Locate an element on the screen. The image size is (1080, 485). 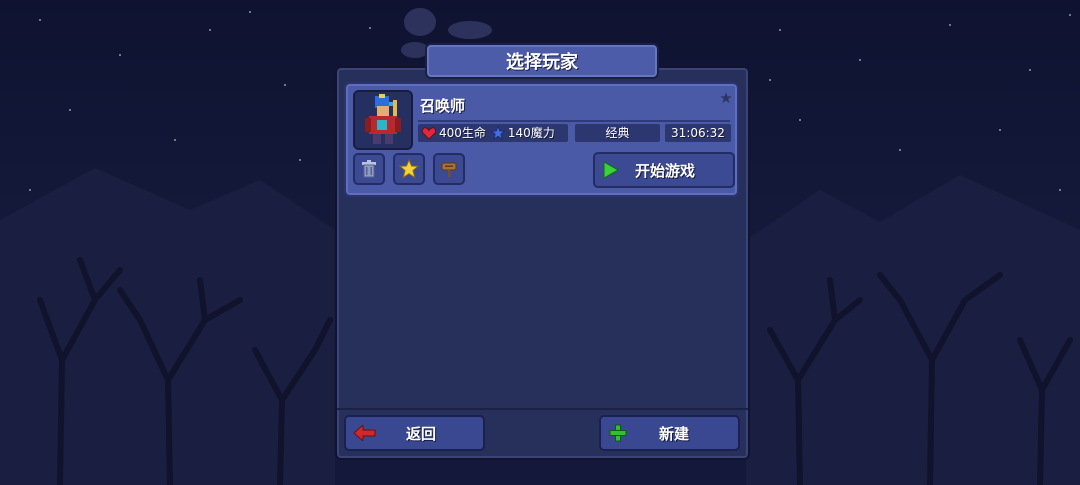
page-title: 选择玩家 is located at coordinates (542, 61).